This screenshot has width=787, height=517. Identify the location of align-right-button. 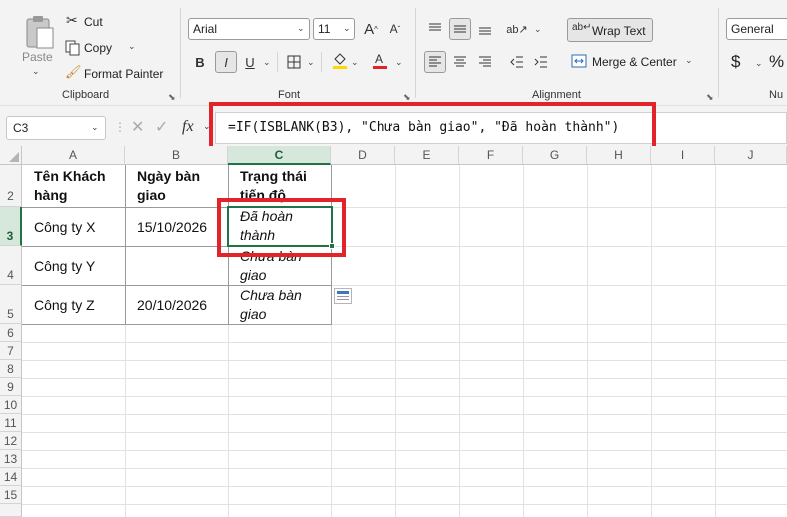
(485, 62).